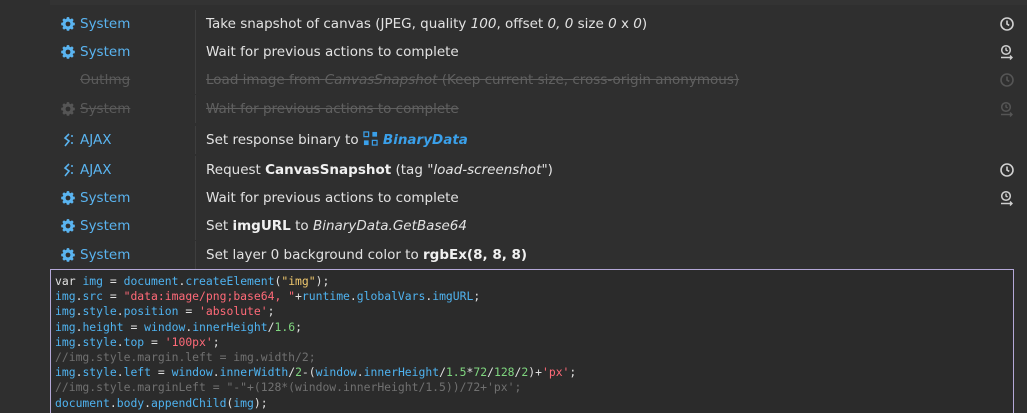 Image resolution: width=1027 pixels, height=413 pixels. I want to click on code-token: left, so click(137, 372).